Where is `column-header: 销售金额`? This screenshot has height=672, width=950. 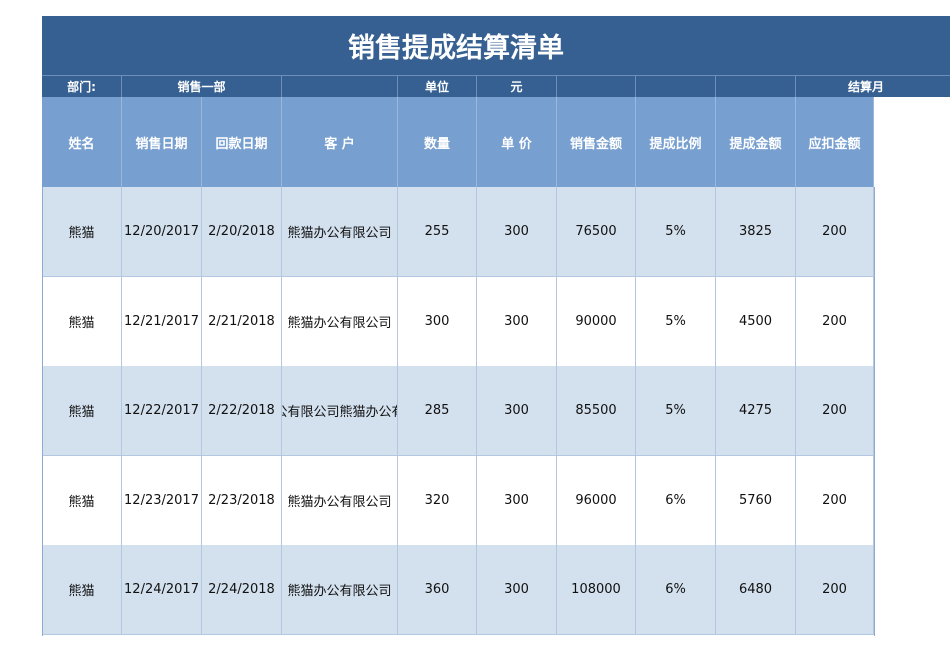
column-header: 销售金额 is located at coordinates (596, 142).